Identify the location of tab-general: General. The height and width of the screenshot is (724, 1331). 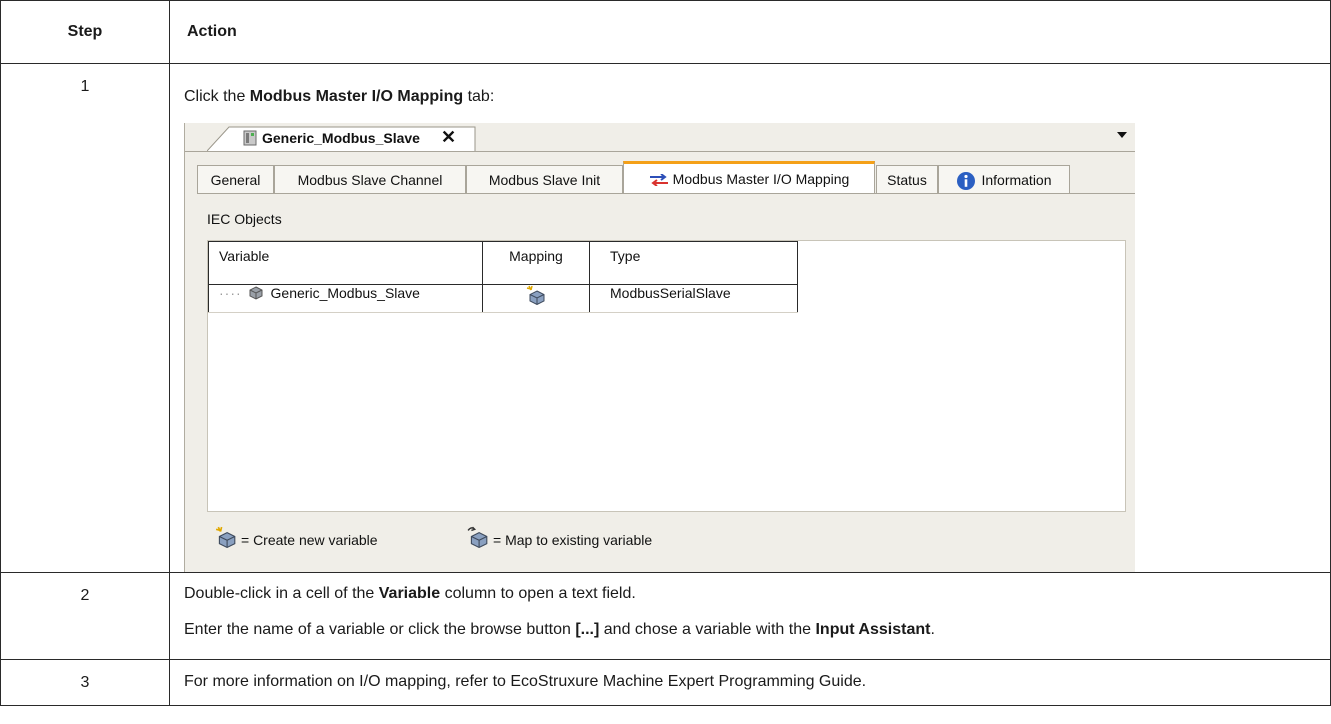
(235, 179).